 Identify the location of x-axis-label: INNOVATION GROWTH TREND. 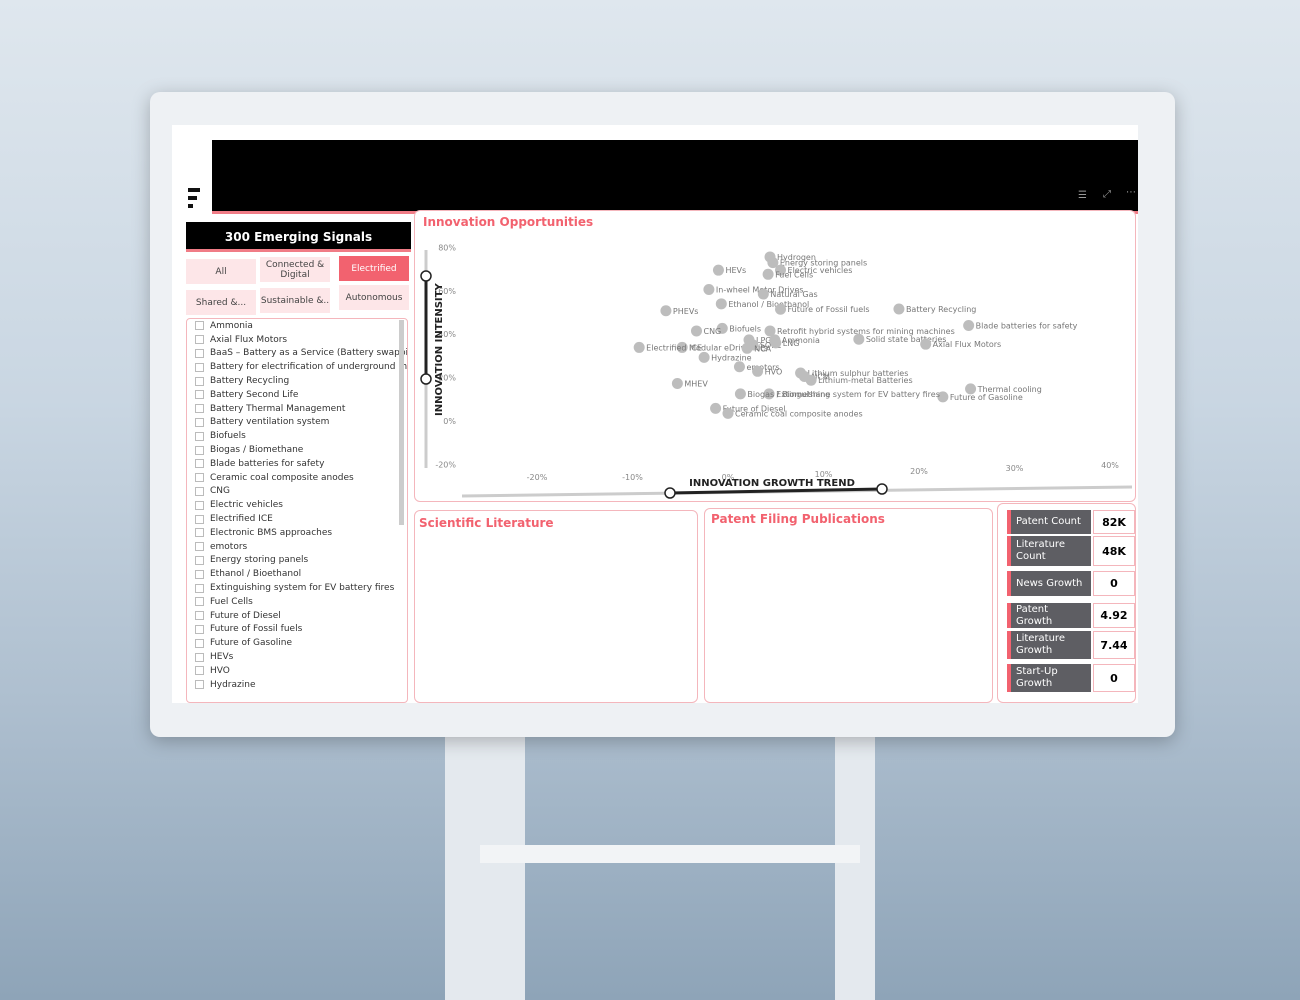
(772, 483).